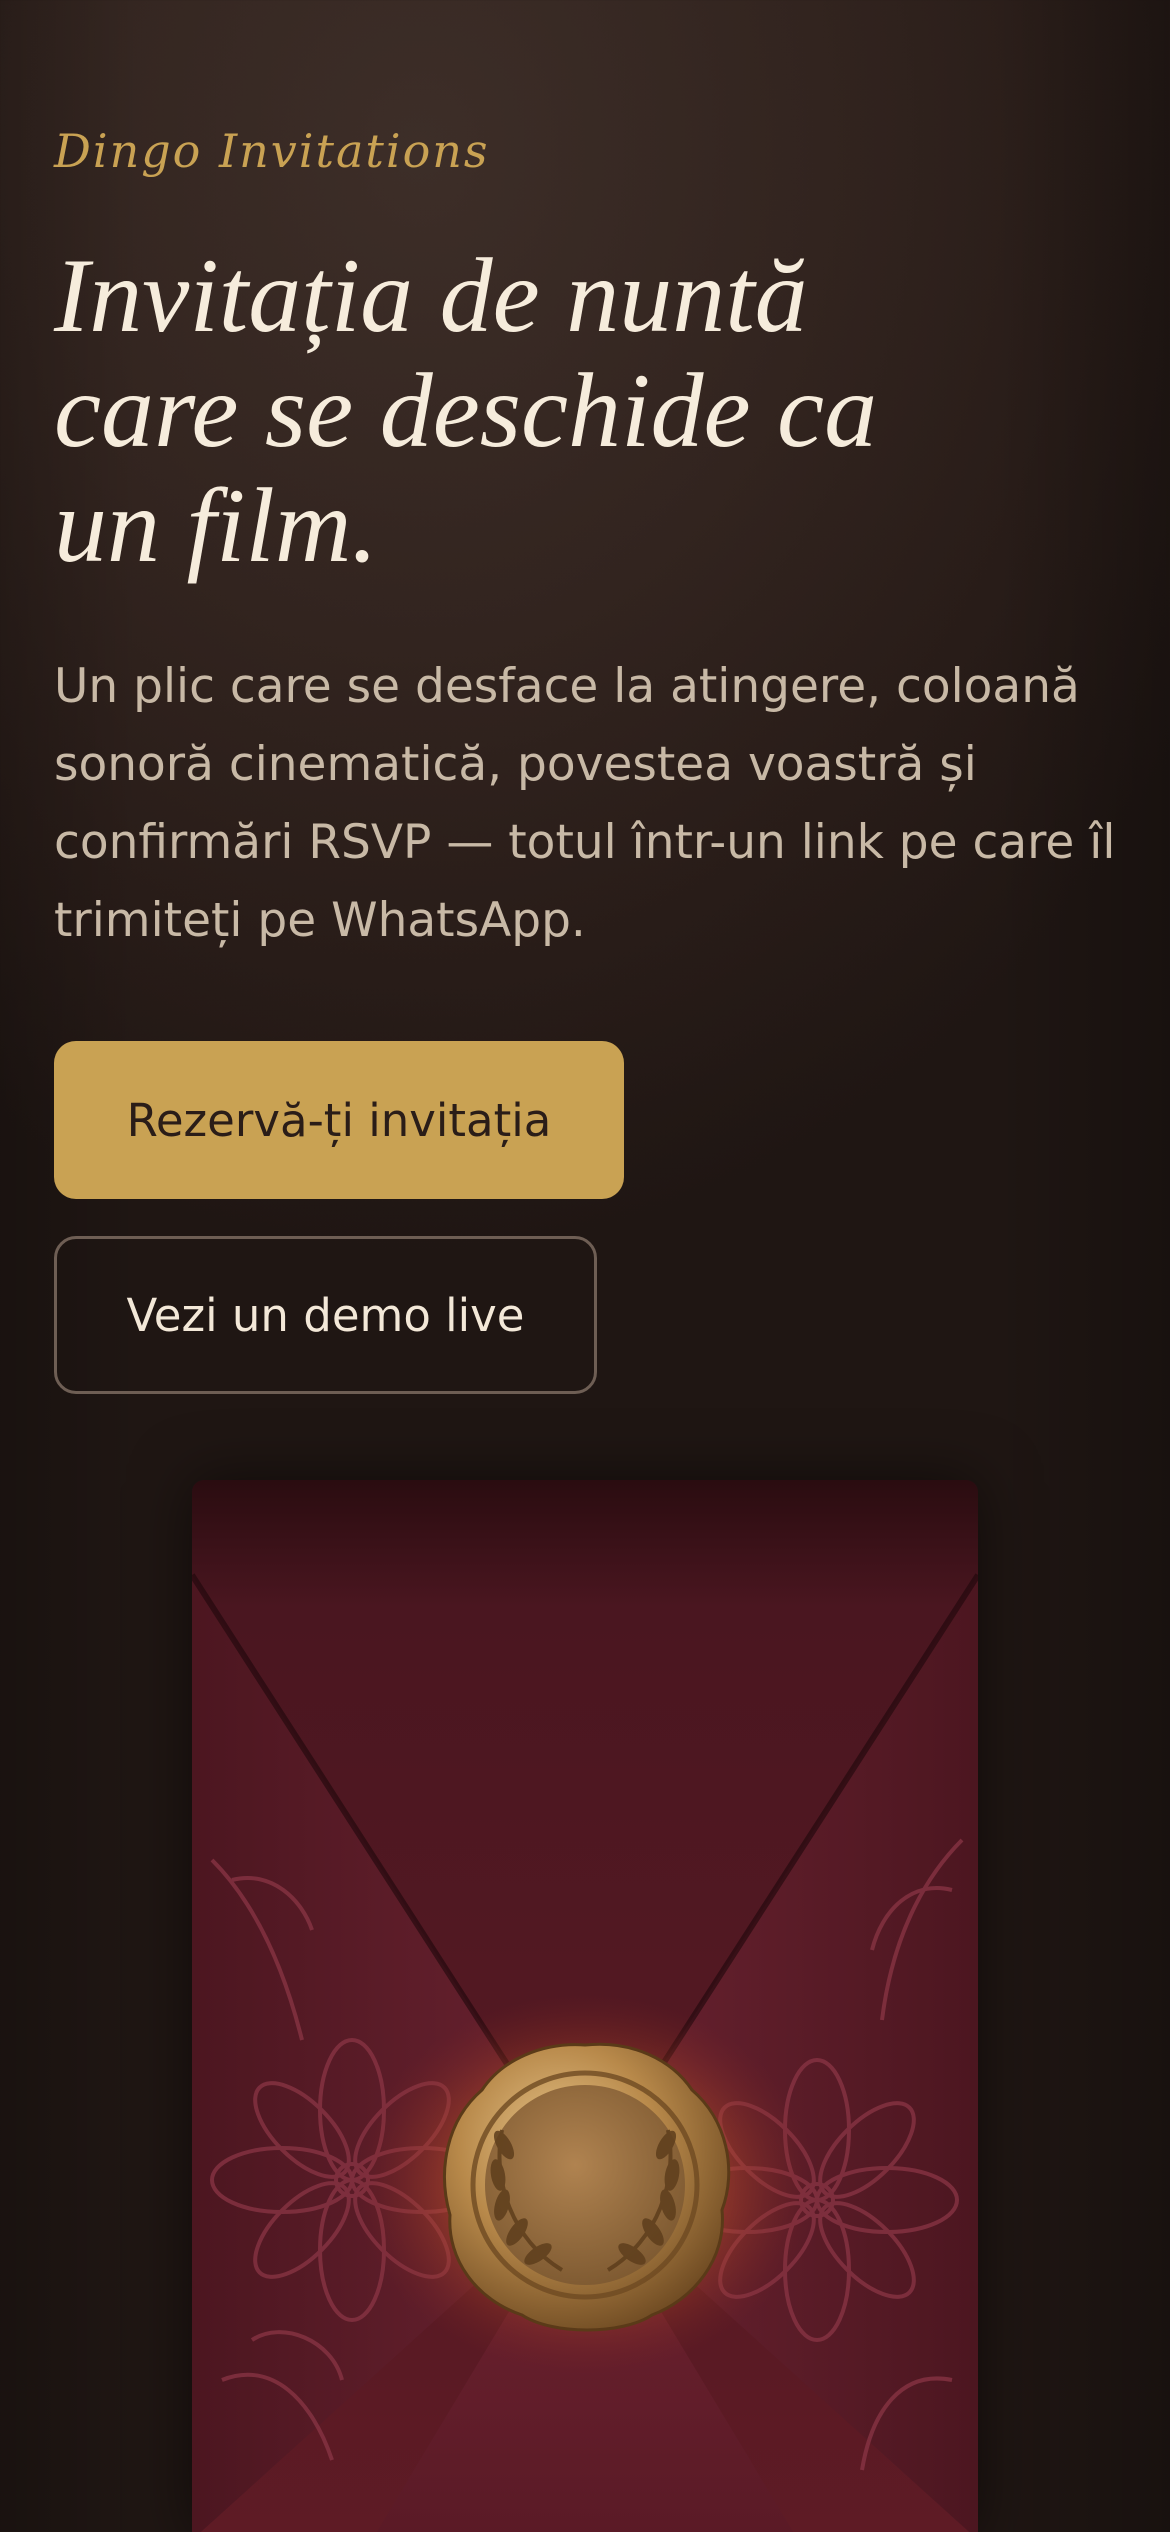  What do you see at coordinates (587, 2187) in the screenshot?
I see `wax-seal-icon` at bounding box center [587, 2187].